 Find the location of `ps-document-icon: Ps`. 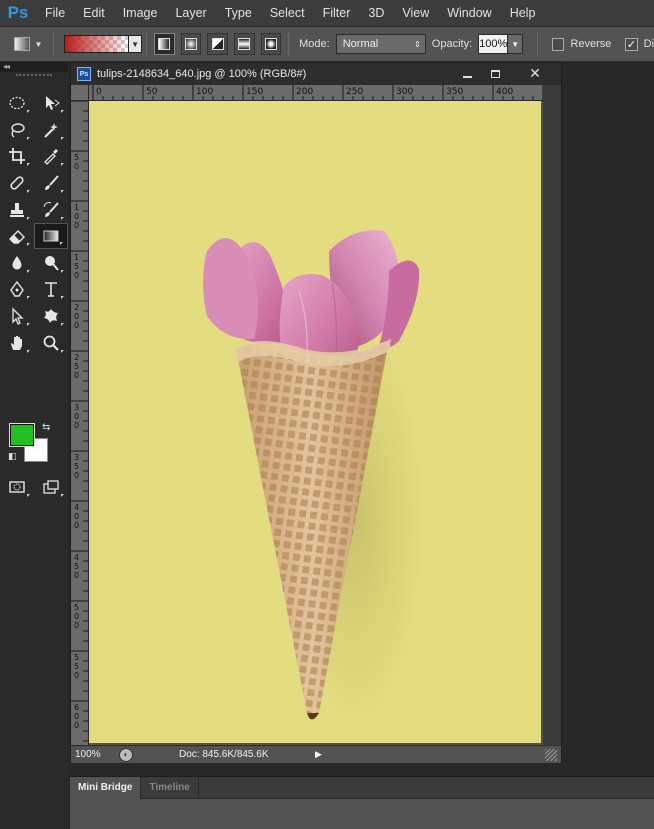

ps-document-icon: Ps is located at coordinates (84, 74).